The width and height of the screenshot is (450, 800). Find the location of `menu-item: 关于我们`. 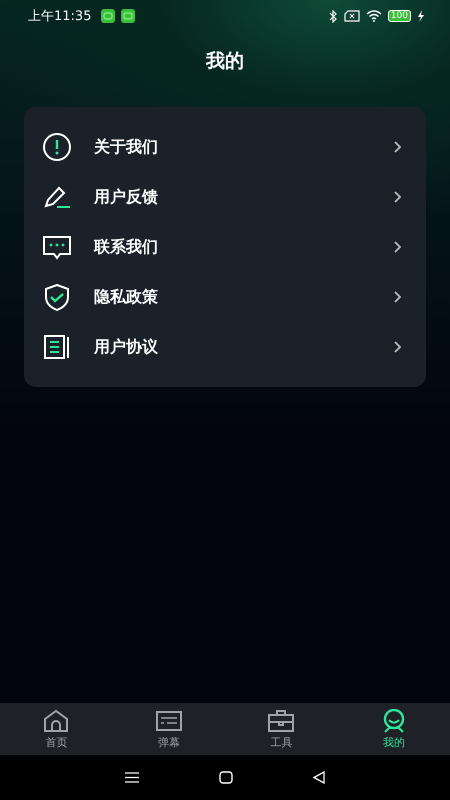

menu-item: 关于我们 is located at coordinates (225, 147).